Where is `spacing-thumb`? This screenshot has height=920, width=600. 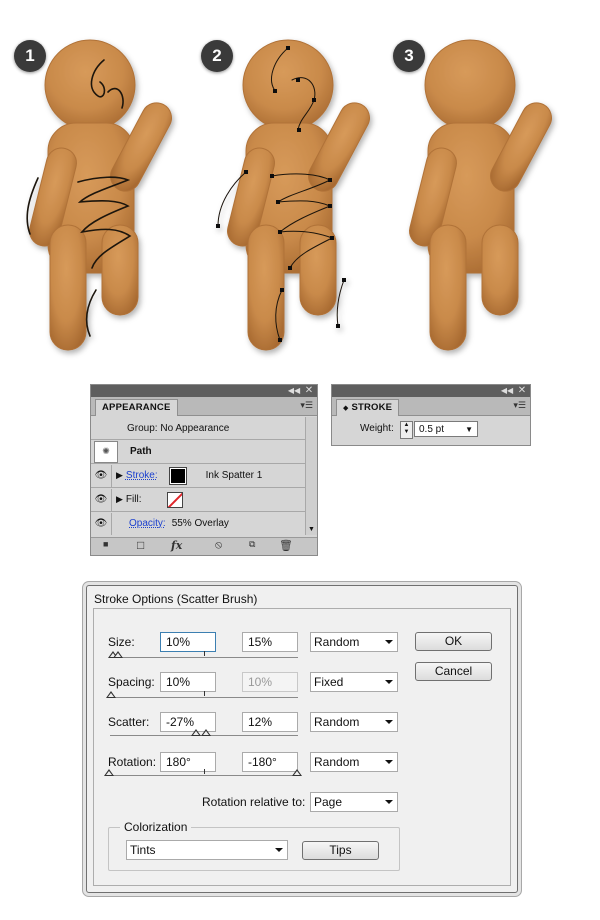
spacing-thumb is located at coordinates (111, 694).